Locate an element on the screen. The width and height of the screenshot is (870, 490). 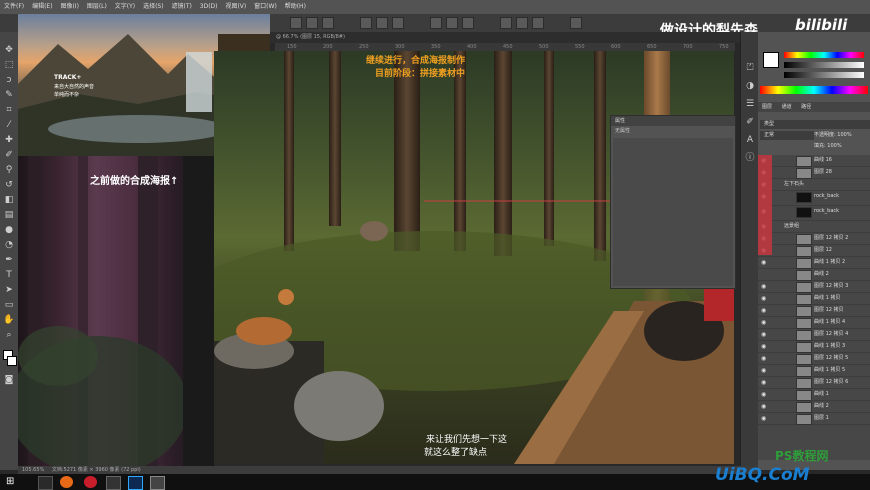
layer-group-row: ◉左下石头 is located at coordinates (814, 185).